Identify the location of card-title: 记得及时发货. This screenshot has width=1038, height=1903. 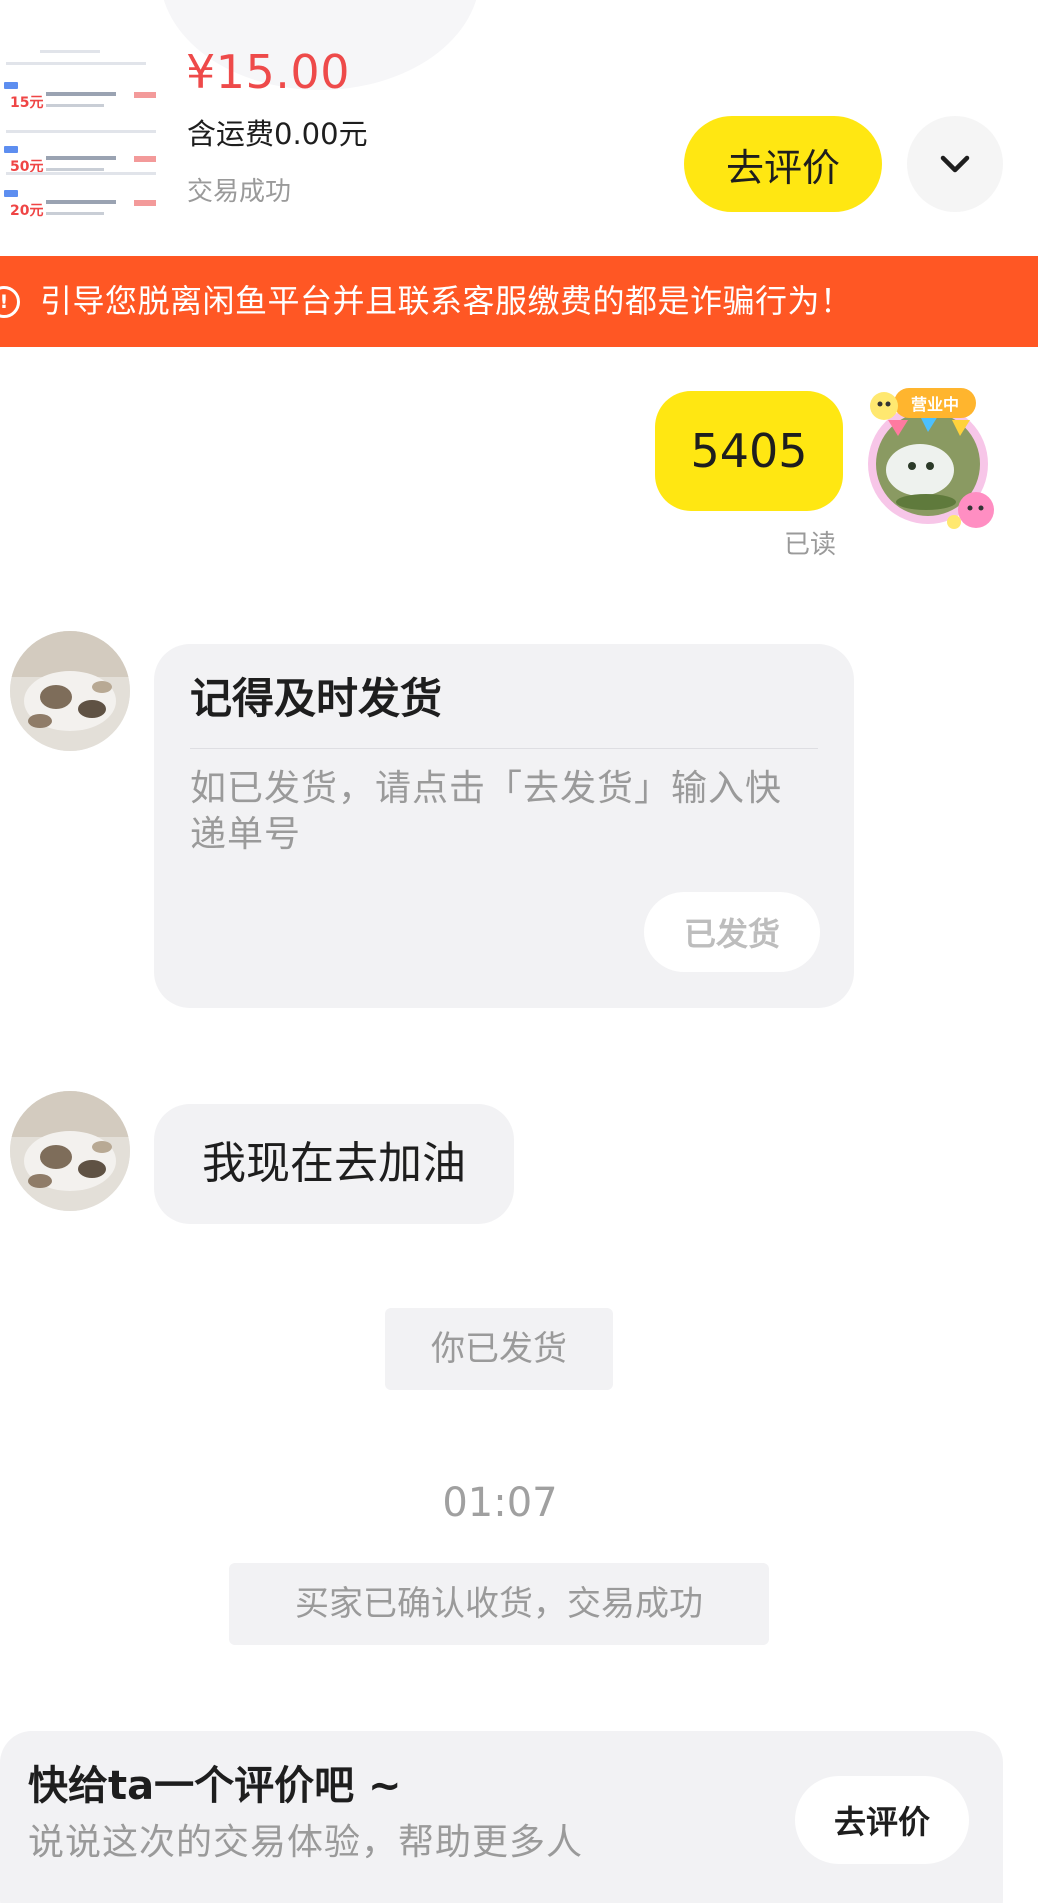
(316, 698).